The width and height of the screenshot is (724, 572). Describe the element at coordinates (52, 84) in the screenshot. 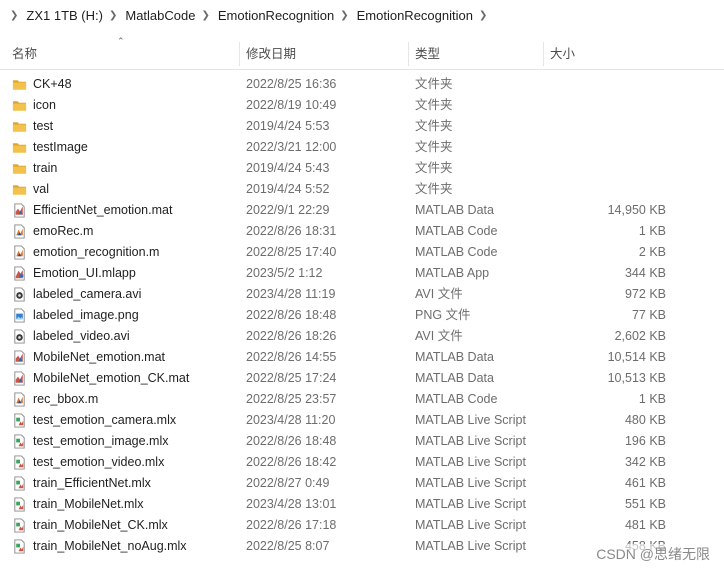

I see `file-name: CK+48` at that location.